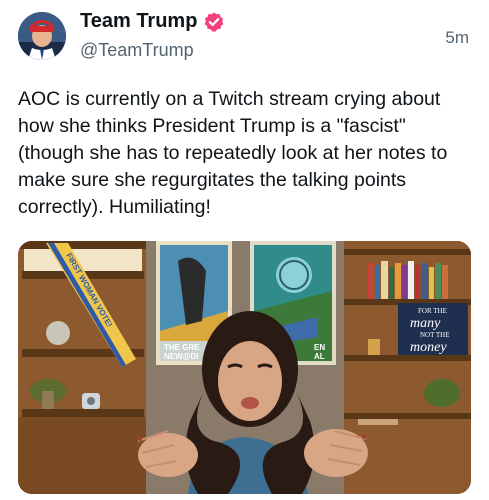 The height and width of the screenshot is (500, 489). Describe the element at coordinates (428, 347) in the screenshot. I see `sign-line-4: money` at that location.